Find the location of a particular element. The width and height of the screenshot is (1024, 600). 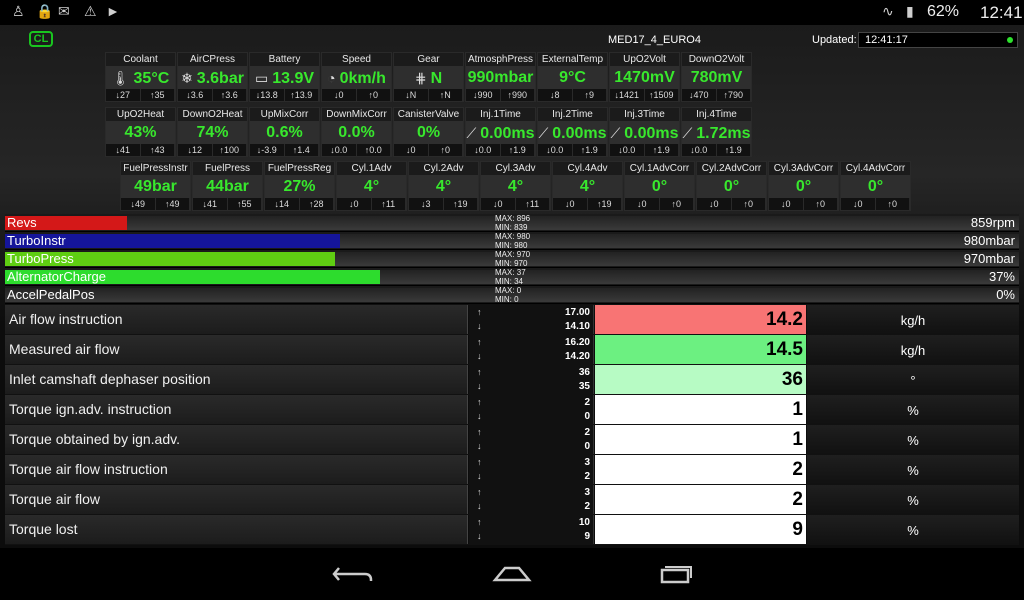

gauge-upmixcorr: UpMixCorr 0.6% ↓-3.9 ↑1.4 is located at coordinates (284, 132).